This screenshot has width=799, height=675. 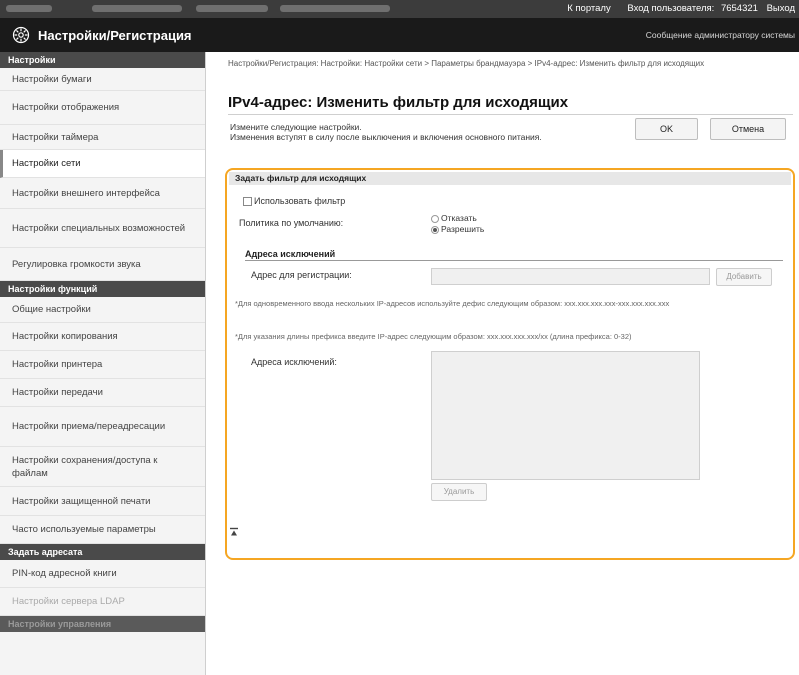 What do you see at coordinates (102, 552) in the screenshot?
I see `sidebar-group-destination: Задать адресата` at bounding box center [102, 552].